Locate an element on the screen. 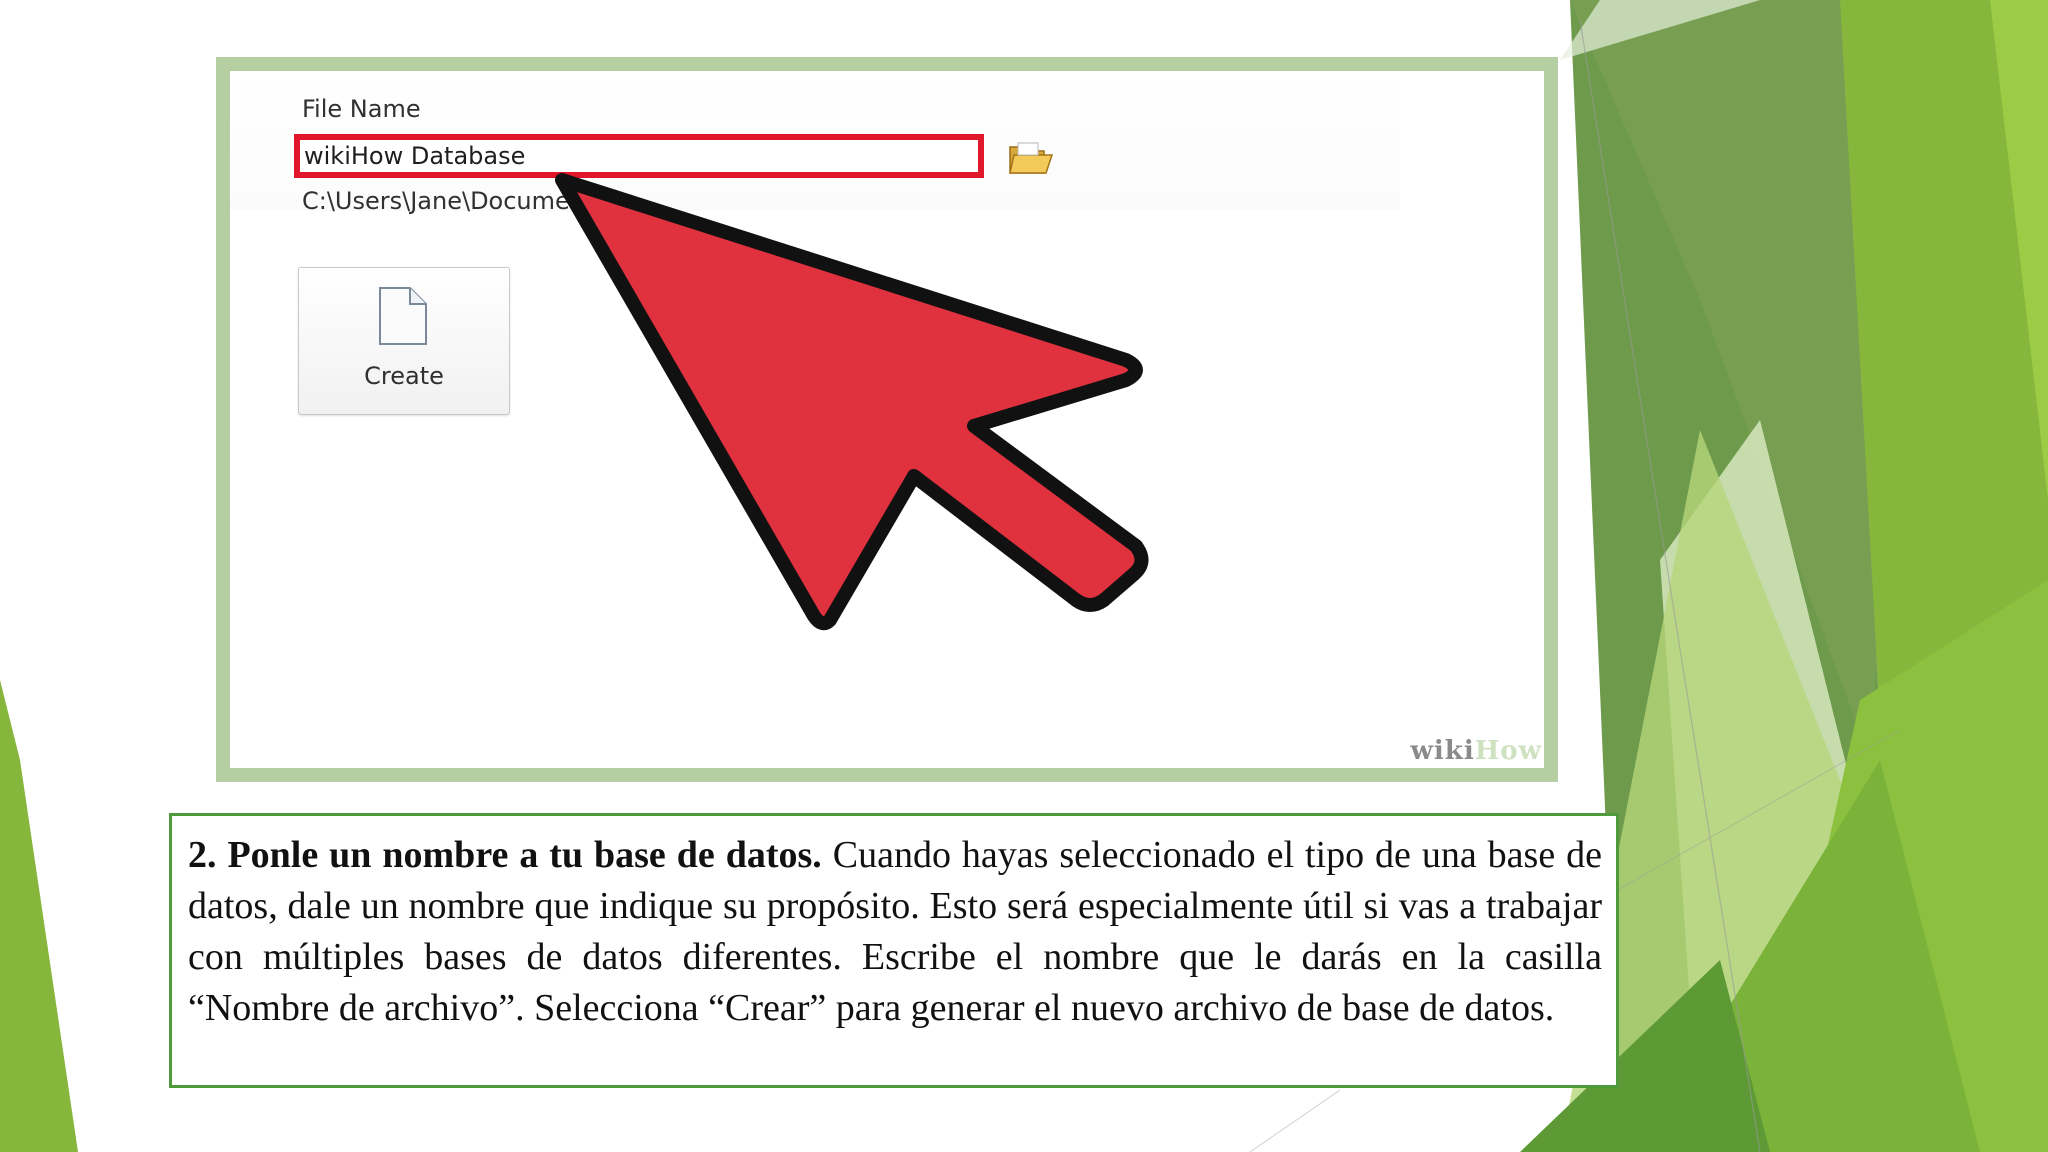  create-button-label: Create is located at coordinates (404, 376).